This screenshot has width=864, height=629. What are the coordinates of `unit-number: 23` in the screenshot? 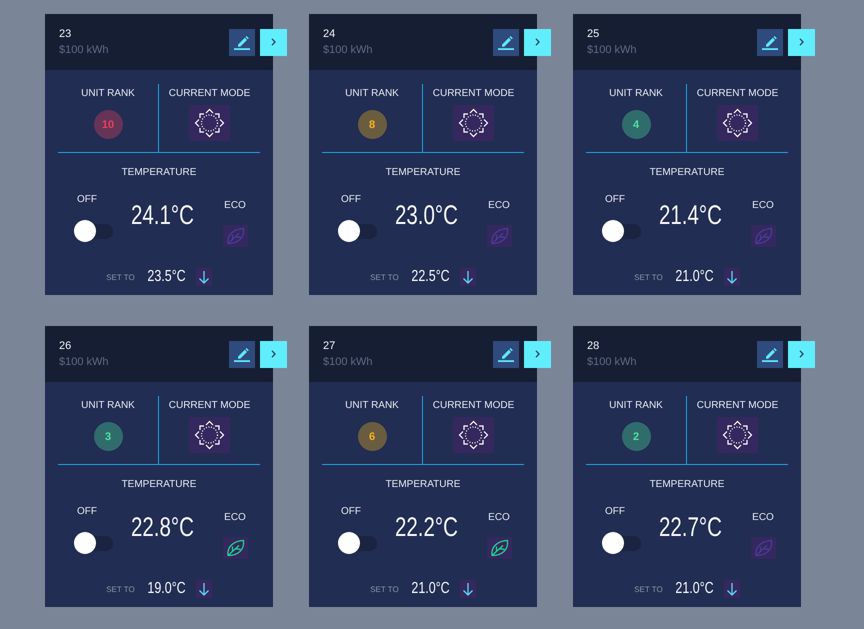 It's located at (65, 34).